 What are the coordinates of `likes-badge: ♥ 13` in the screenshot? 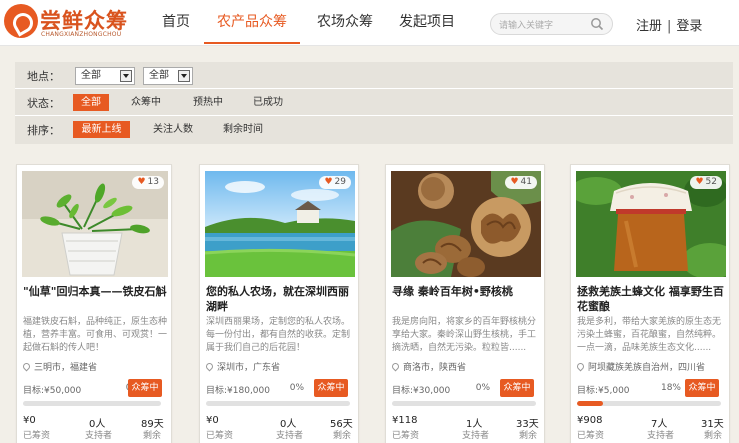 It's located at (148, 182).